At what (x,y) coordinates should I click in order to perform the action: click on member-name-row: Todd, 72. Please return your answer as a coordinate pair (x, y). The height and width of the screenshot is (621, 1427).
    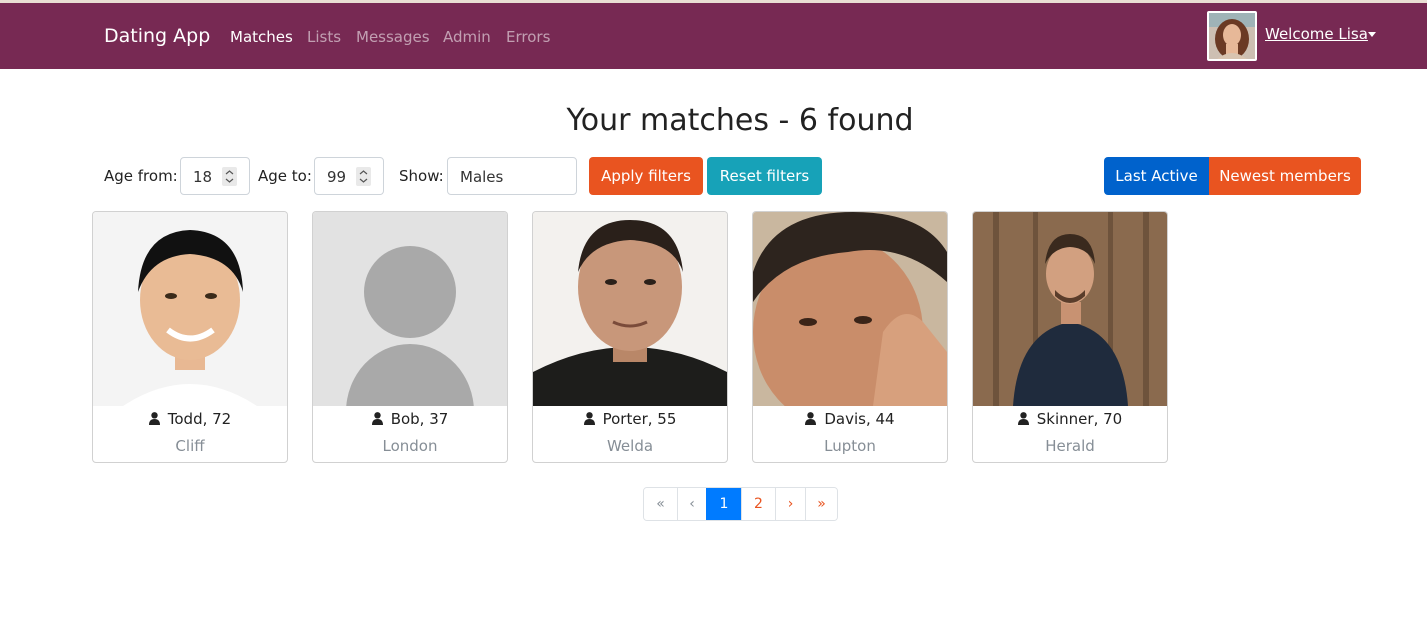
    Looking at the image, I should click on (190, 419).